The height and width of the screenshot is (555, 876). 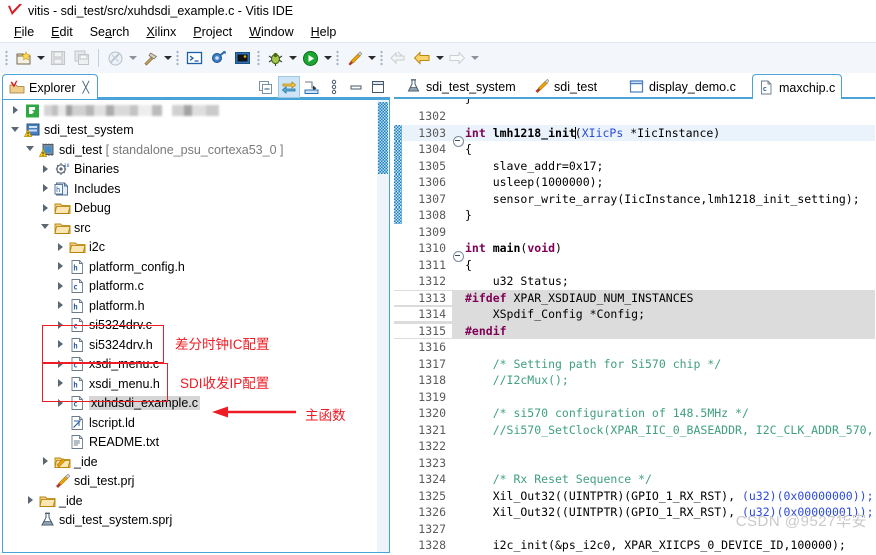 What do you see at coordinates (634, 182) in the screenshot?
I see `code-line-1306: 1306 usleep(1000000);` at bounding box center [634, 182].